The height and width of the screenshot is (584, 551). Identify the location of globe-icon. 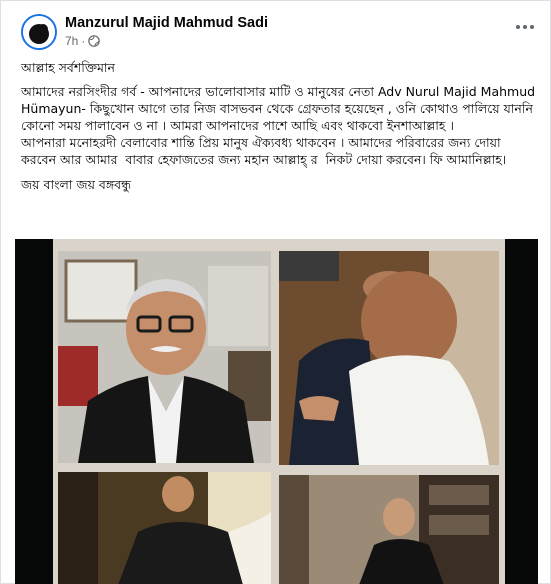
(94, 41).